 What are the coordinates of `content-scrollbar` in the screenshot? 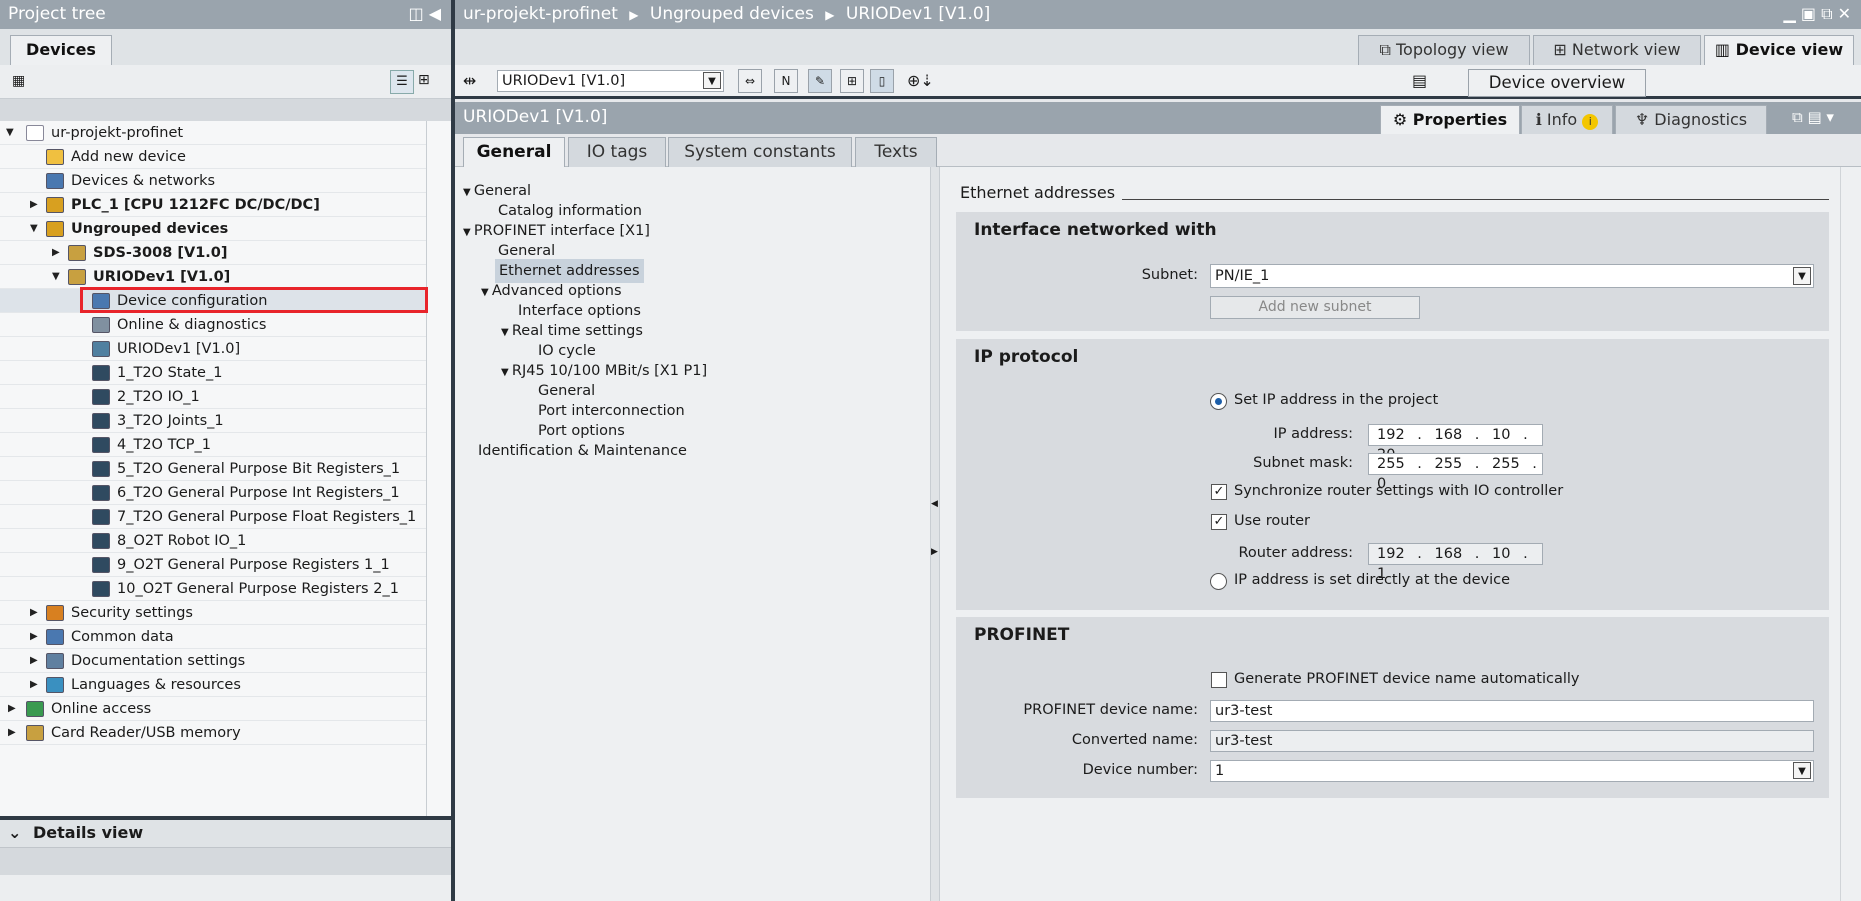 It's located at (1850, 534).